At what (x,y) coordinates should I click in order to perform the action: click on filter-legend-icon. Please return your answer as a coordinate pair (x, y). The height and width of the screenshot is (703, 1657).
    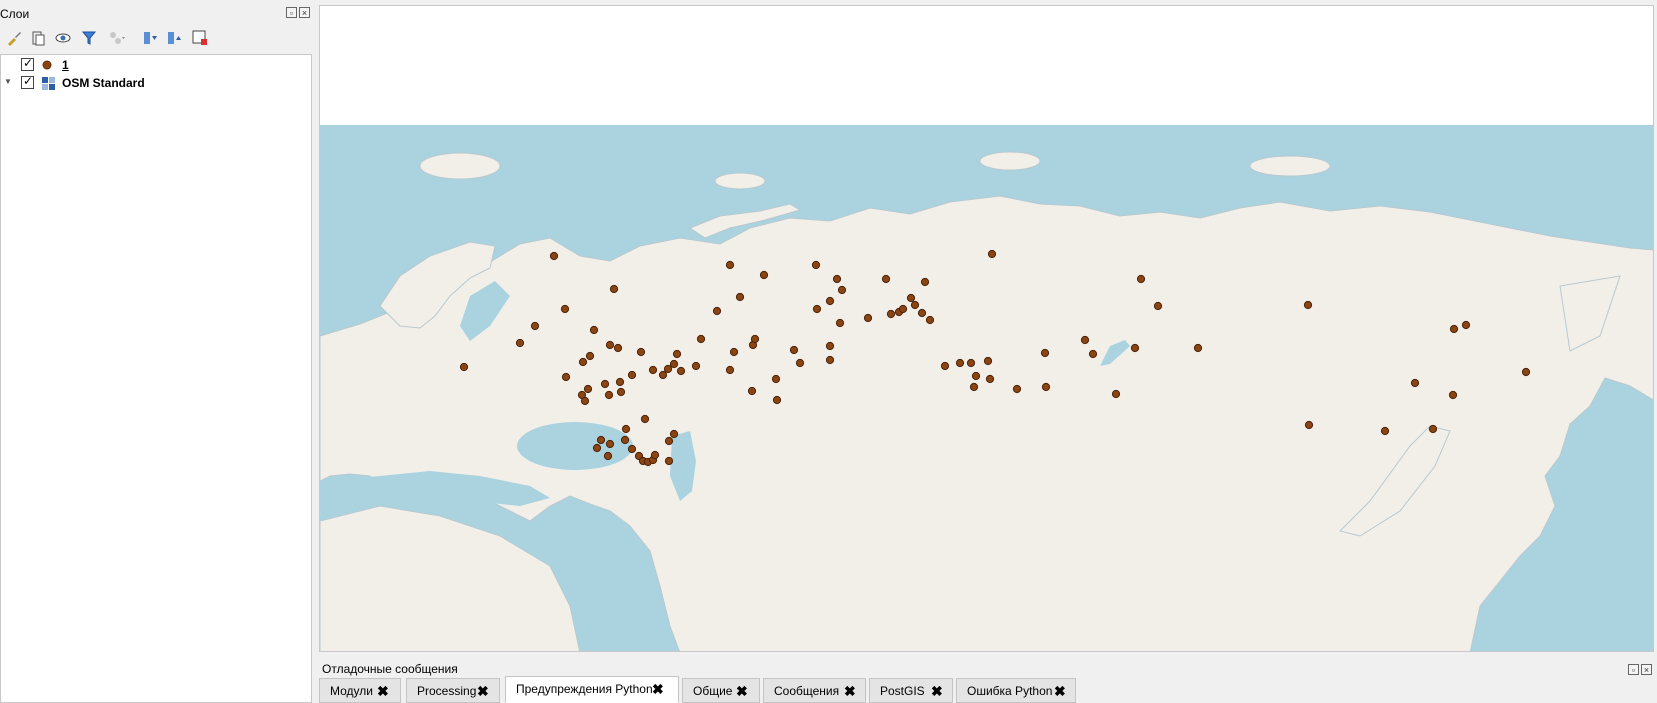
    Looking at the image, I should click on (116, 38).